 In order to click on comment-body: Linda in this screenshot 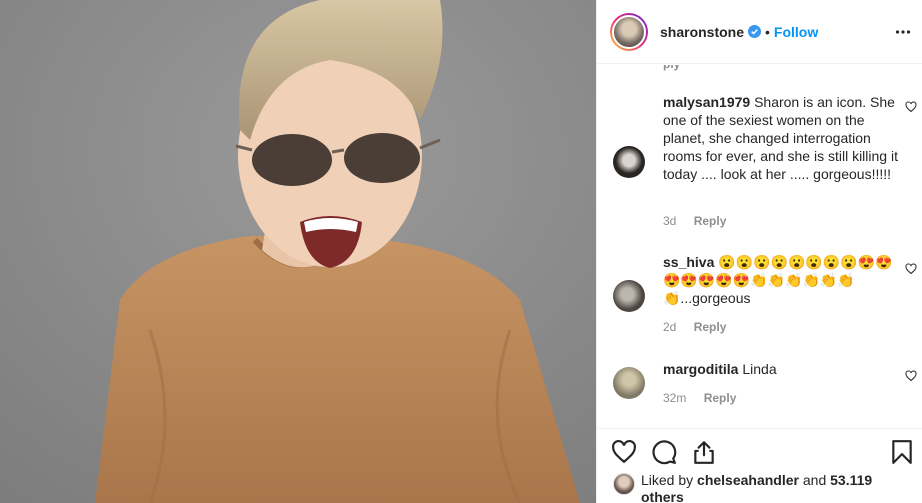, I will do `click(759, 369)`.